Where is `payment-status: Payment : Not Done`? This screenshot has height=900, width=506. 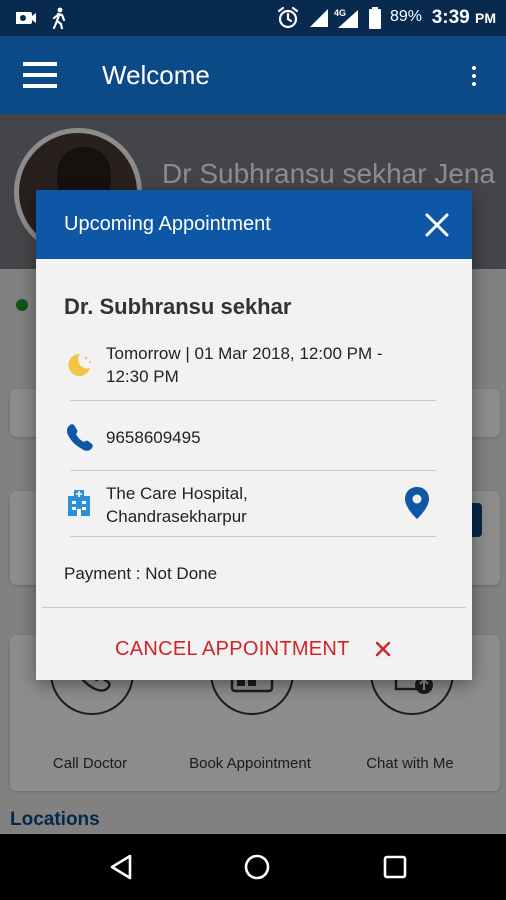
payment-status: Payment : Not Done is located at coordinates (141, 573).